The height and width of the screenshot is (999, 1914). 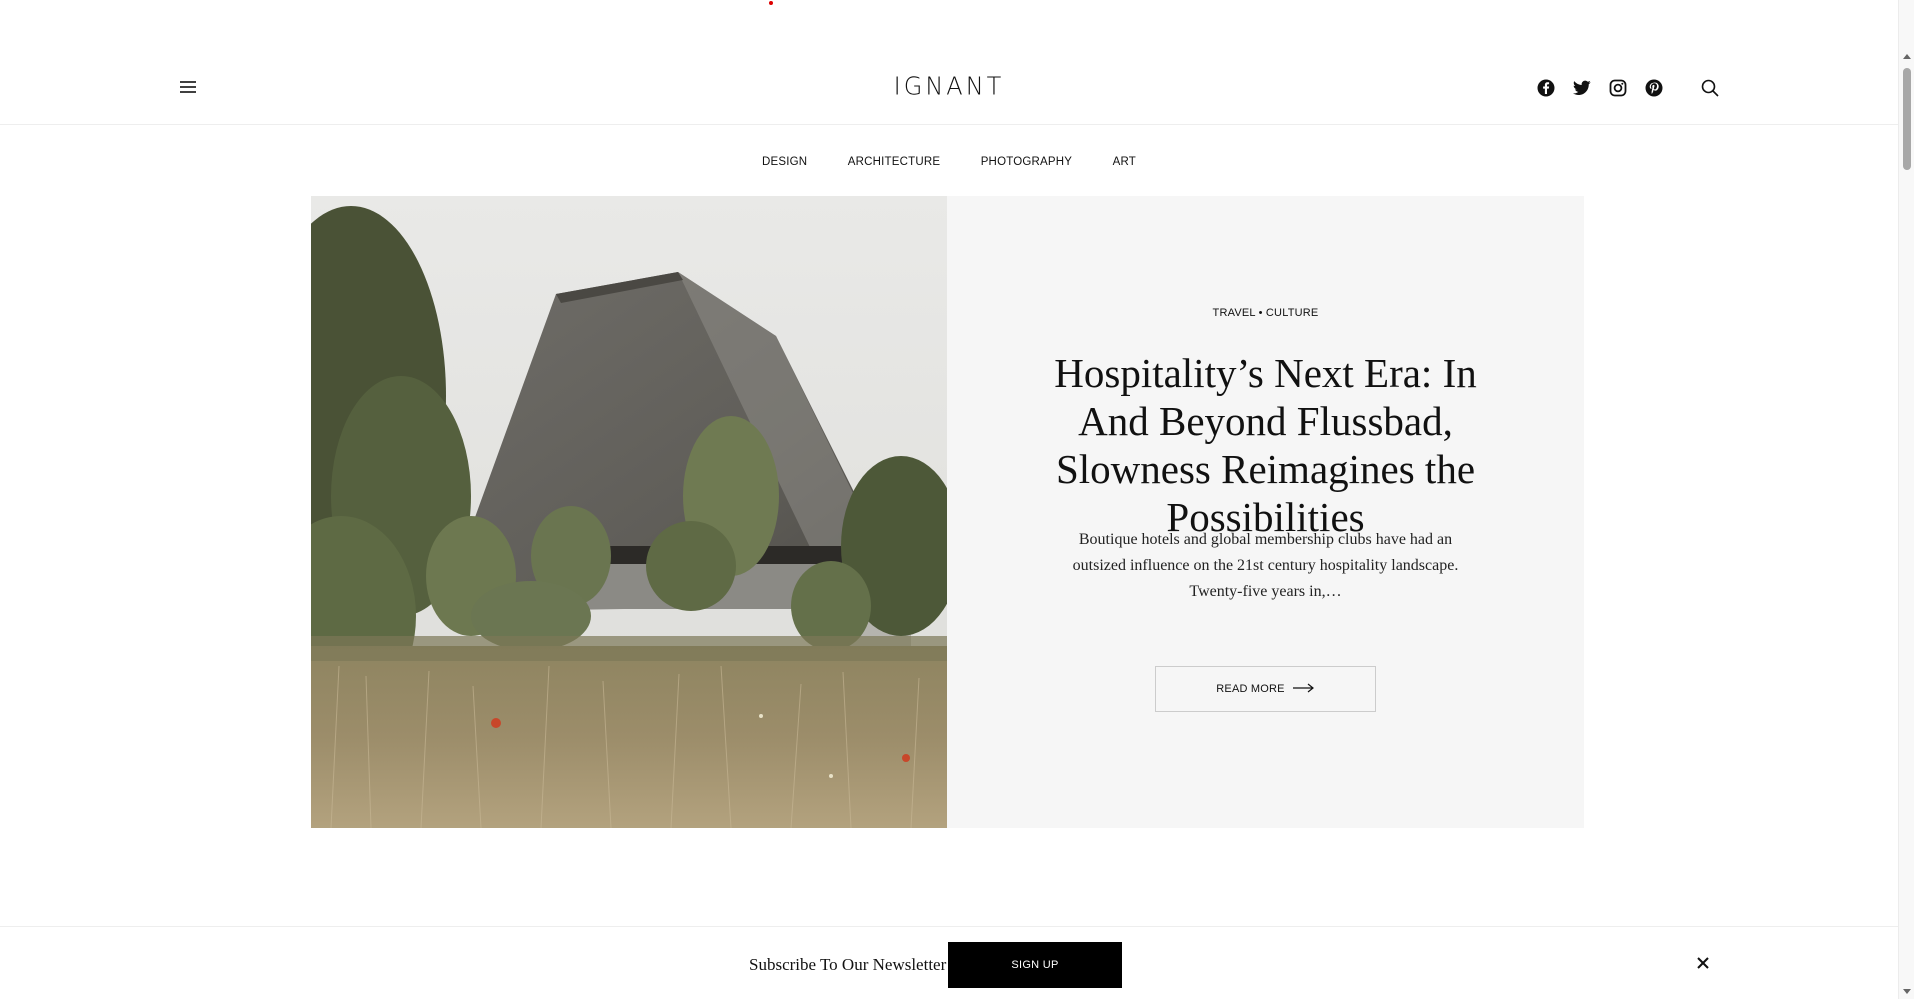 What do you see at coordinates (1907, 56) in the screenshot?
I see `scroll-up-arrow-icon` at bounding box center [1907, 56].